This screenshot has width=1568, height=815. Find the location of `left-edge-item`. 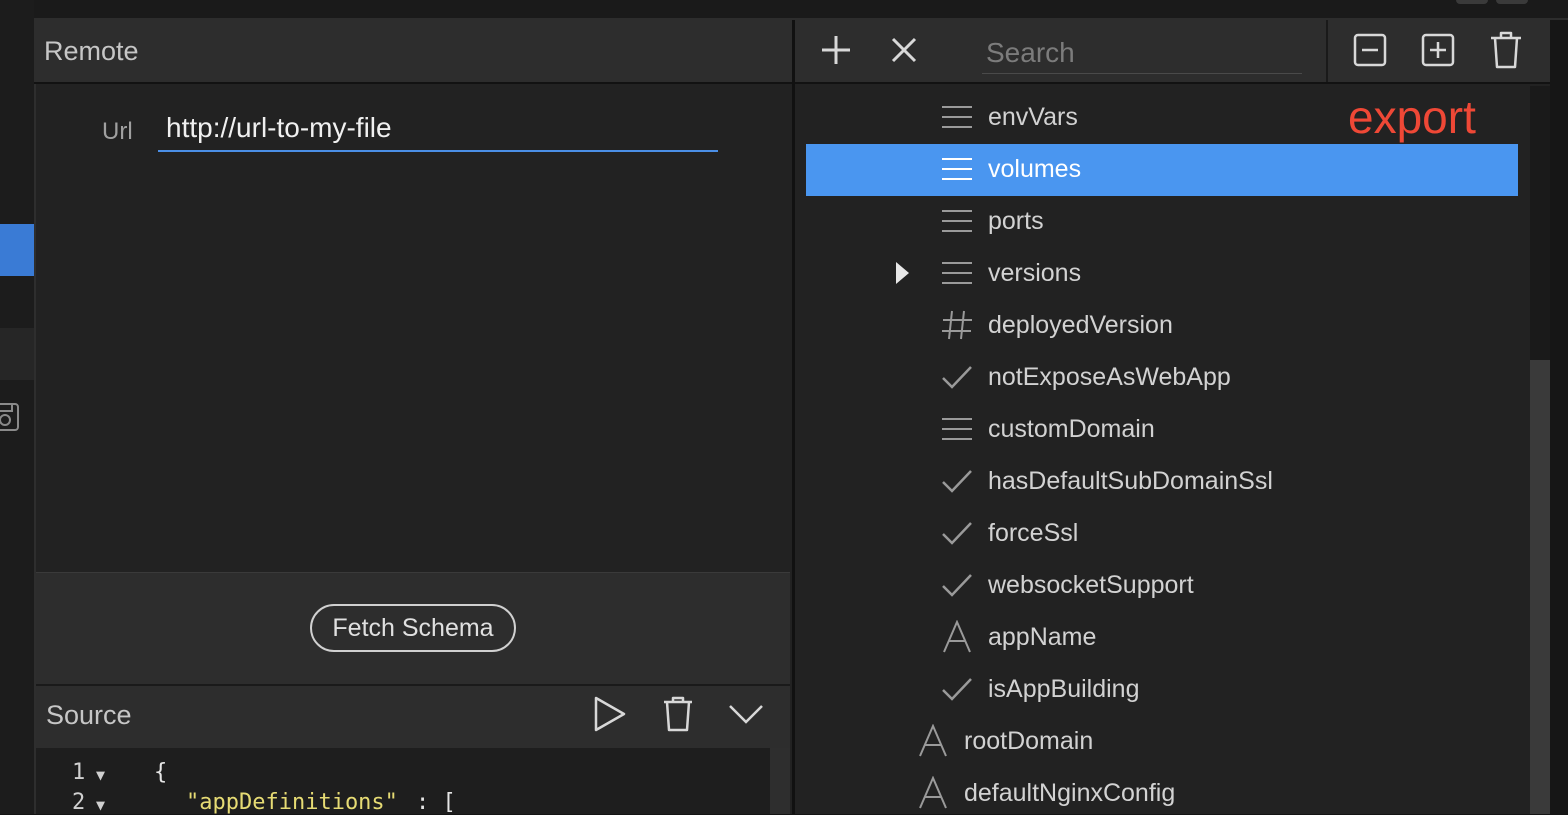

left-edge-item is located at coordinates (17, 354).